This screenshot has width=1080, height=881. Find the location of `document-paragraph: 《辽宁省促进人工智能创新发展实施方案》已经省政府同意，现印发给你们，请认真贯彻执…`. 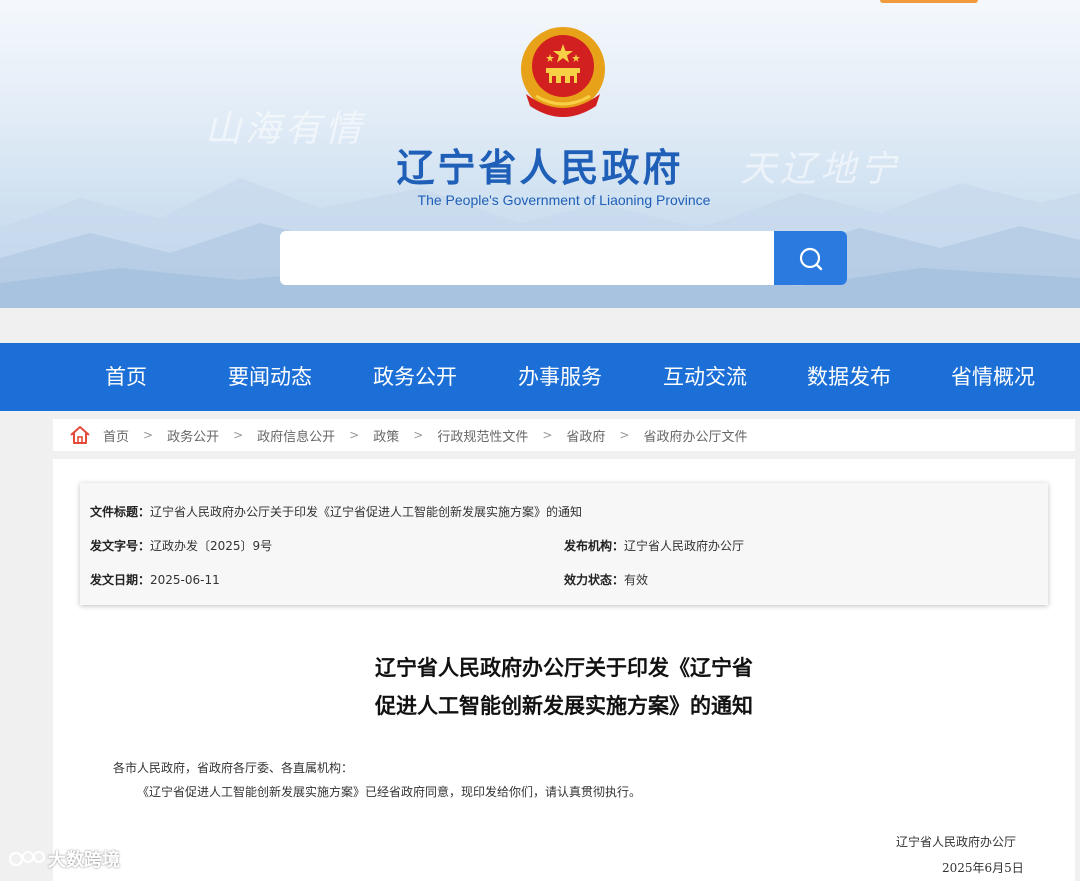

document-paragraph: 《辽宁省促进人工智能创新发展实施方案》已经省政府同意，现印发给你们，请认真贯彻执… is located at coordinates (389, 792).